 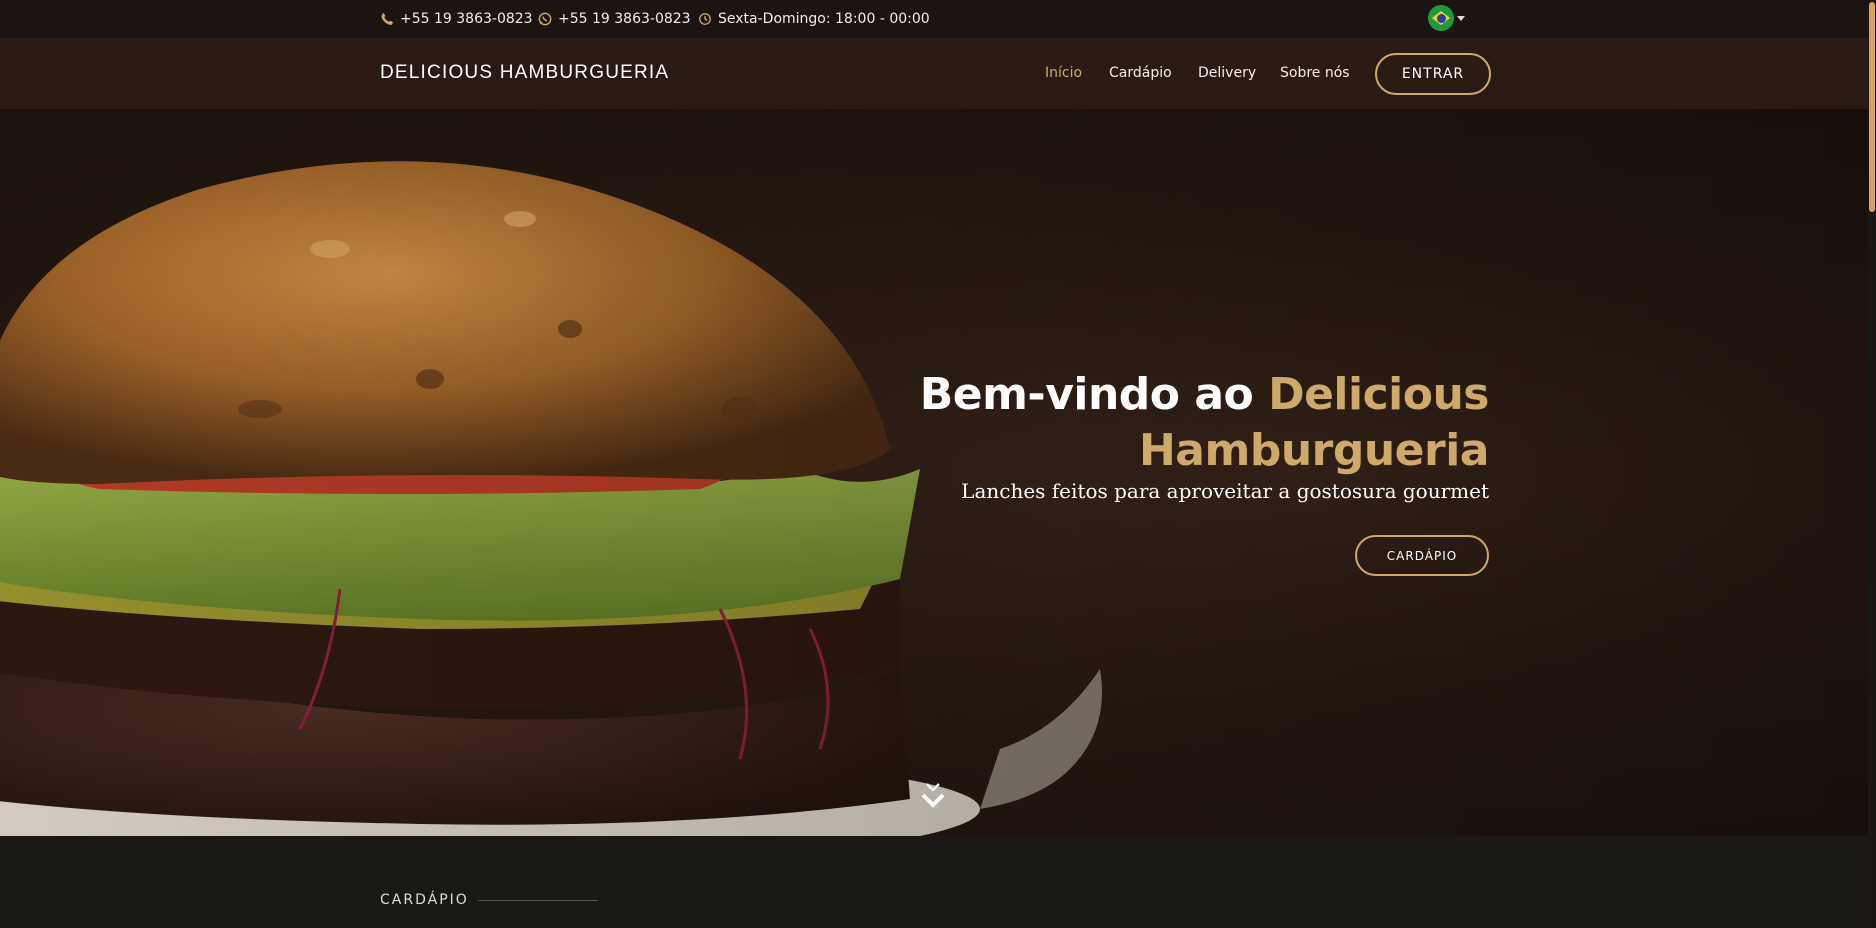 What do you see at coordinates (545, 19) in the screenshot?
I see `whatsapp-icon` at bounding box center [545, 19].